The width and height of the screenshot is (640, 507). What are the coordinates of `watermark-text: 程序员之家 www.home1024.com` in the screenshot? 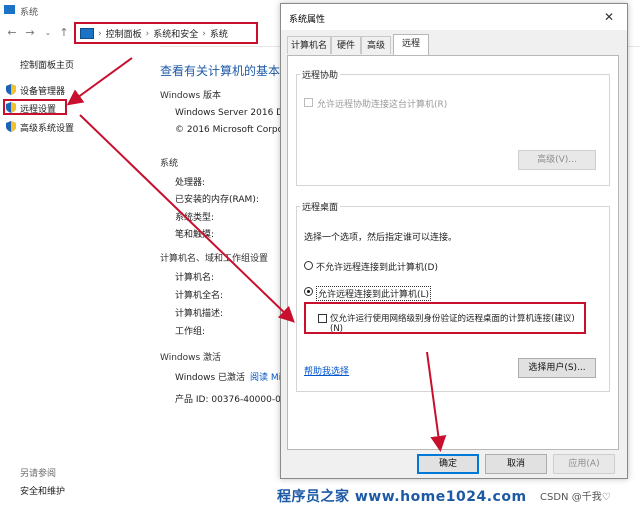 It's located at (402, 497).